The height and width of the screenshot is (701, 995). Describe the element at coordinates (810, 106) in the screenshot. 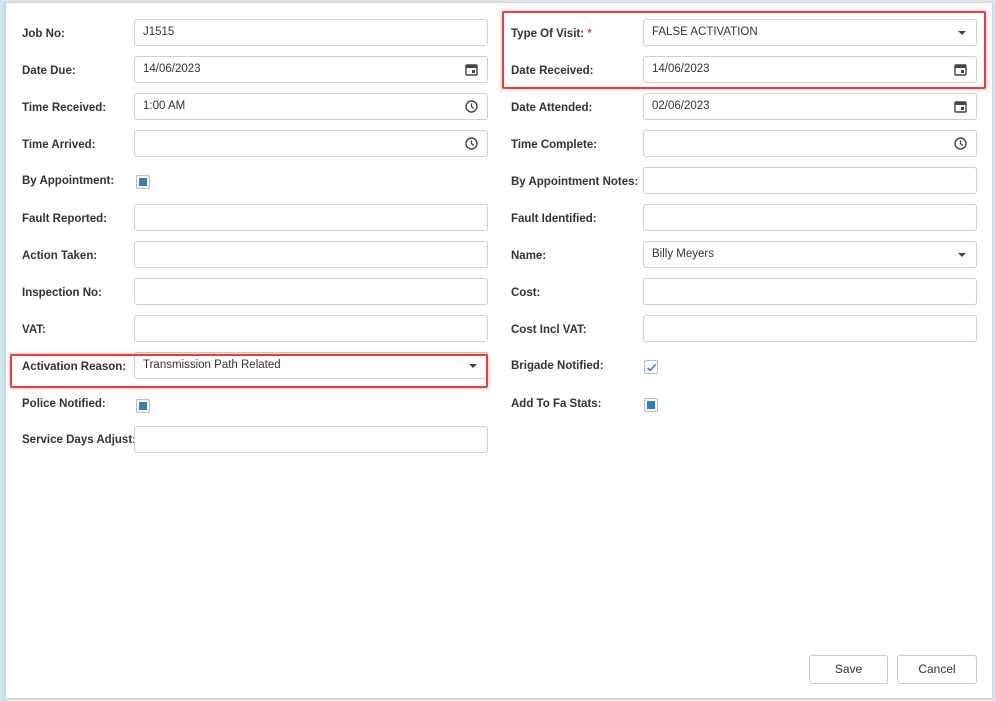

I see `date-attended-input: 02/06/2023` at that location.